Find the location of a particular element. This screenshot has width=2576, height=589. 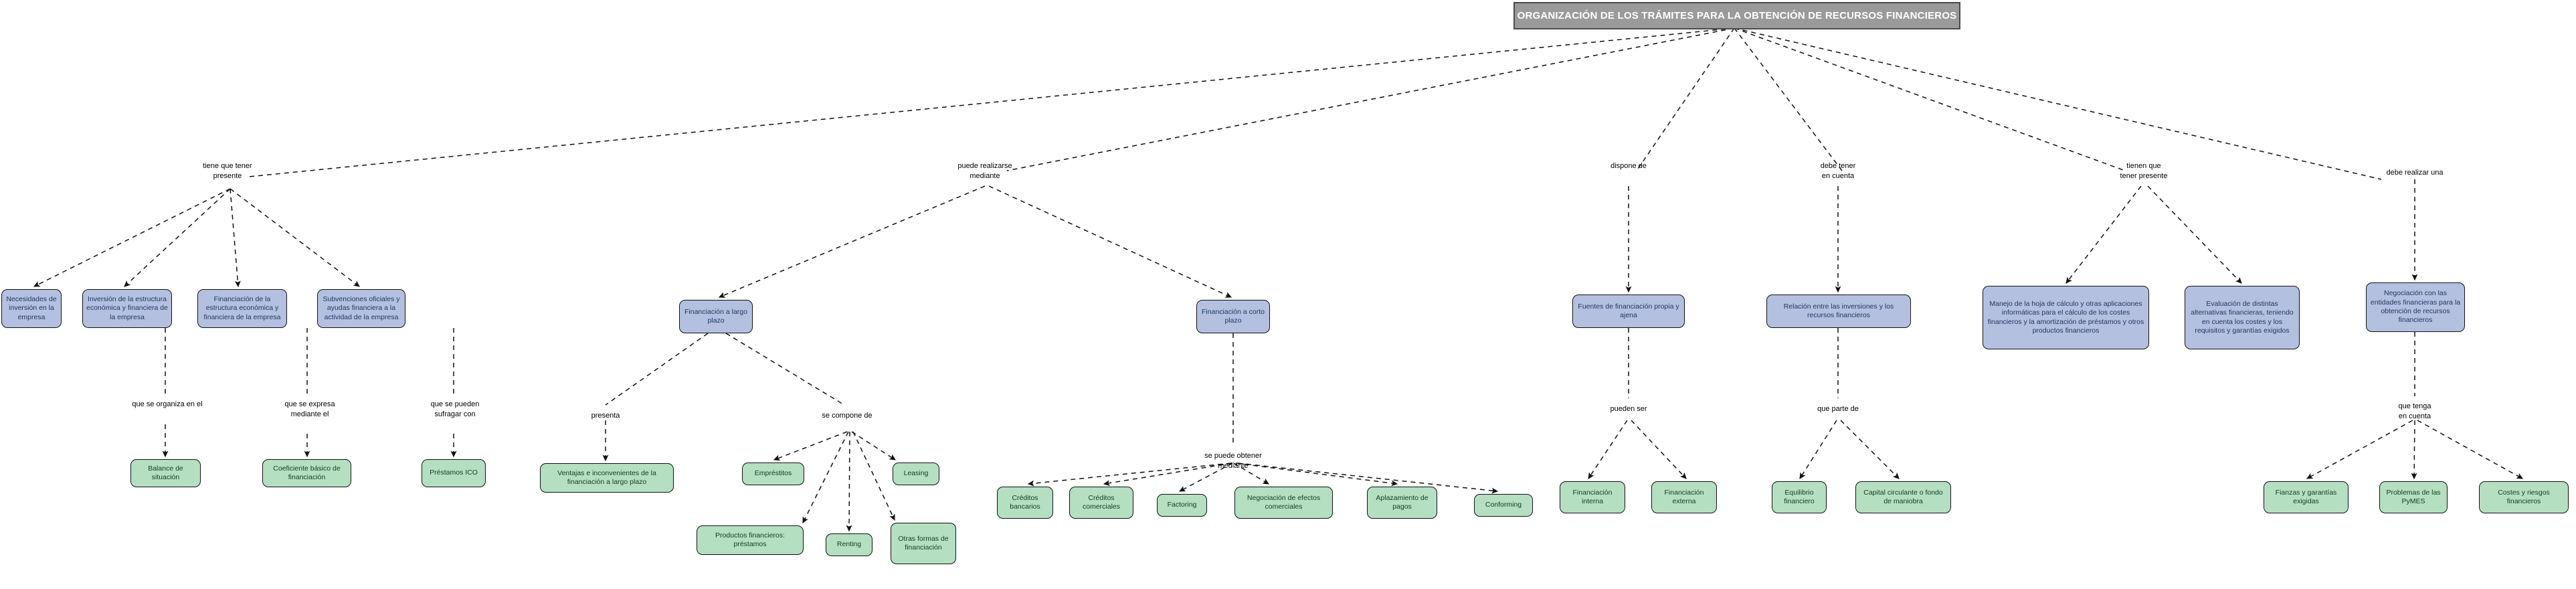

lbl-tienen-que-tener-presente: tienen que tener presente is located at coordinates (2144, 171).